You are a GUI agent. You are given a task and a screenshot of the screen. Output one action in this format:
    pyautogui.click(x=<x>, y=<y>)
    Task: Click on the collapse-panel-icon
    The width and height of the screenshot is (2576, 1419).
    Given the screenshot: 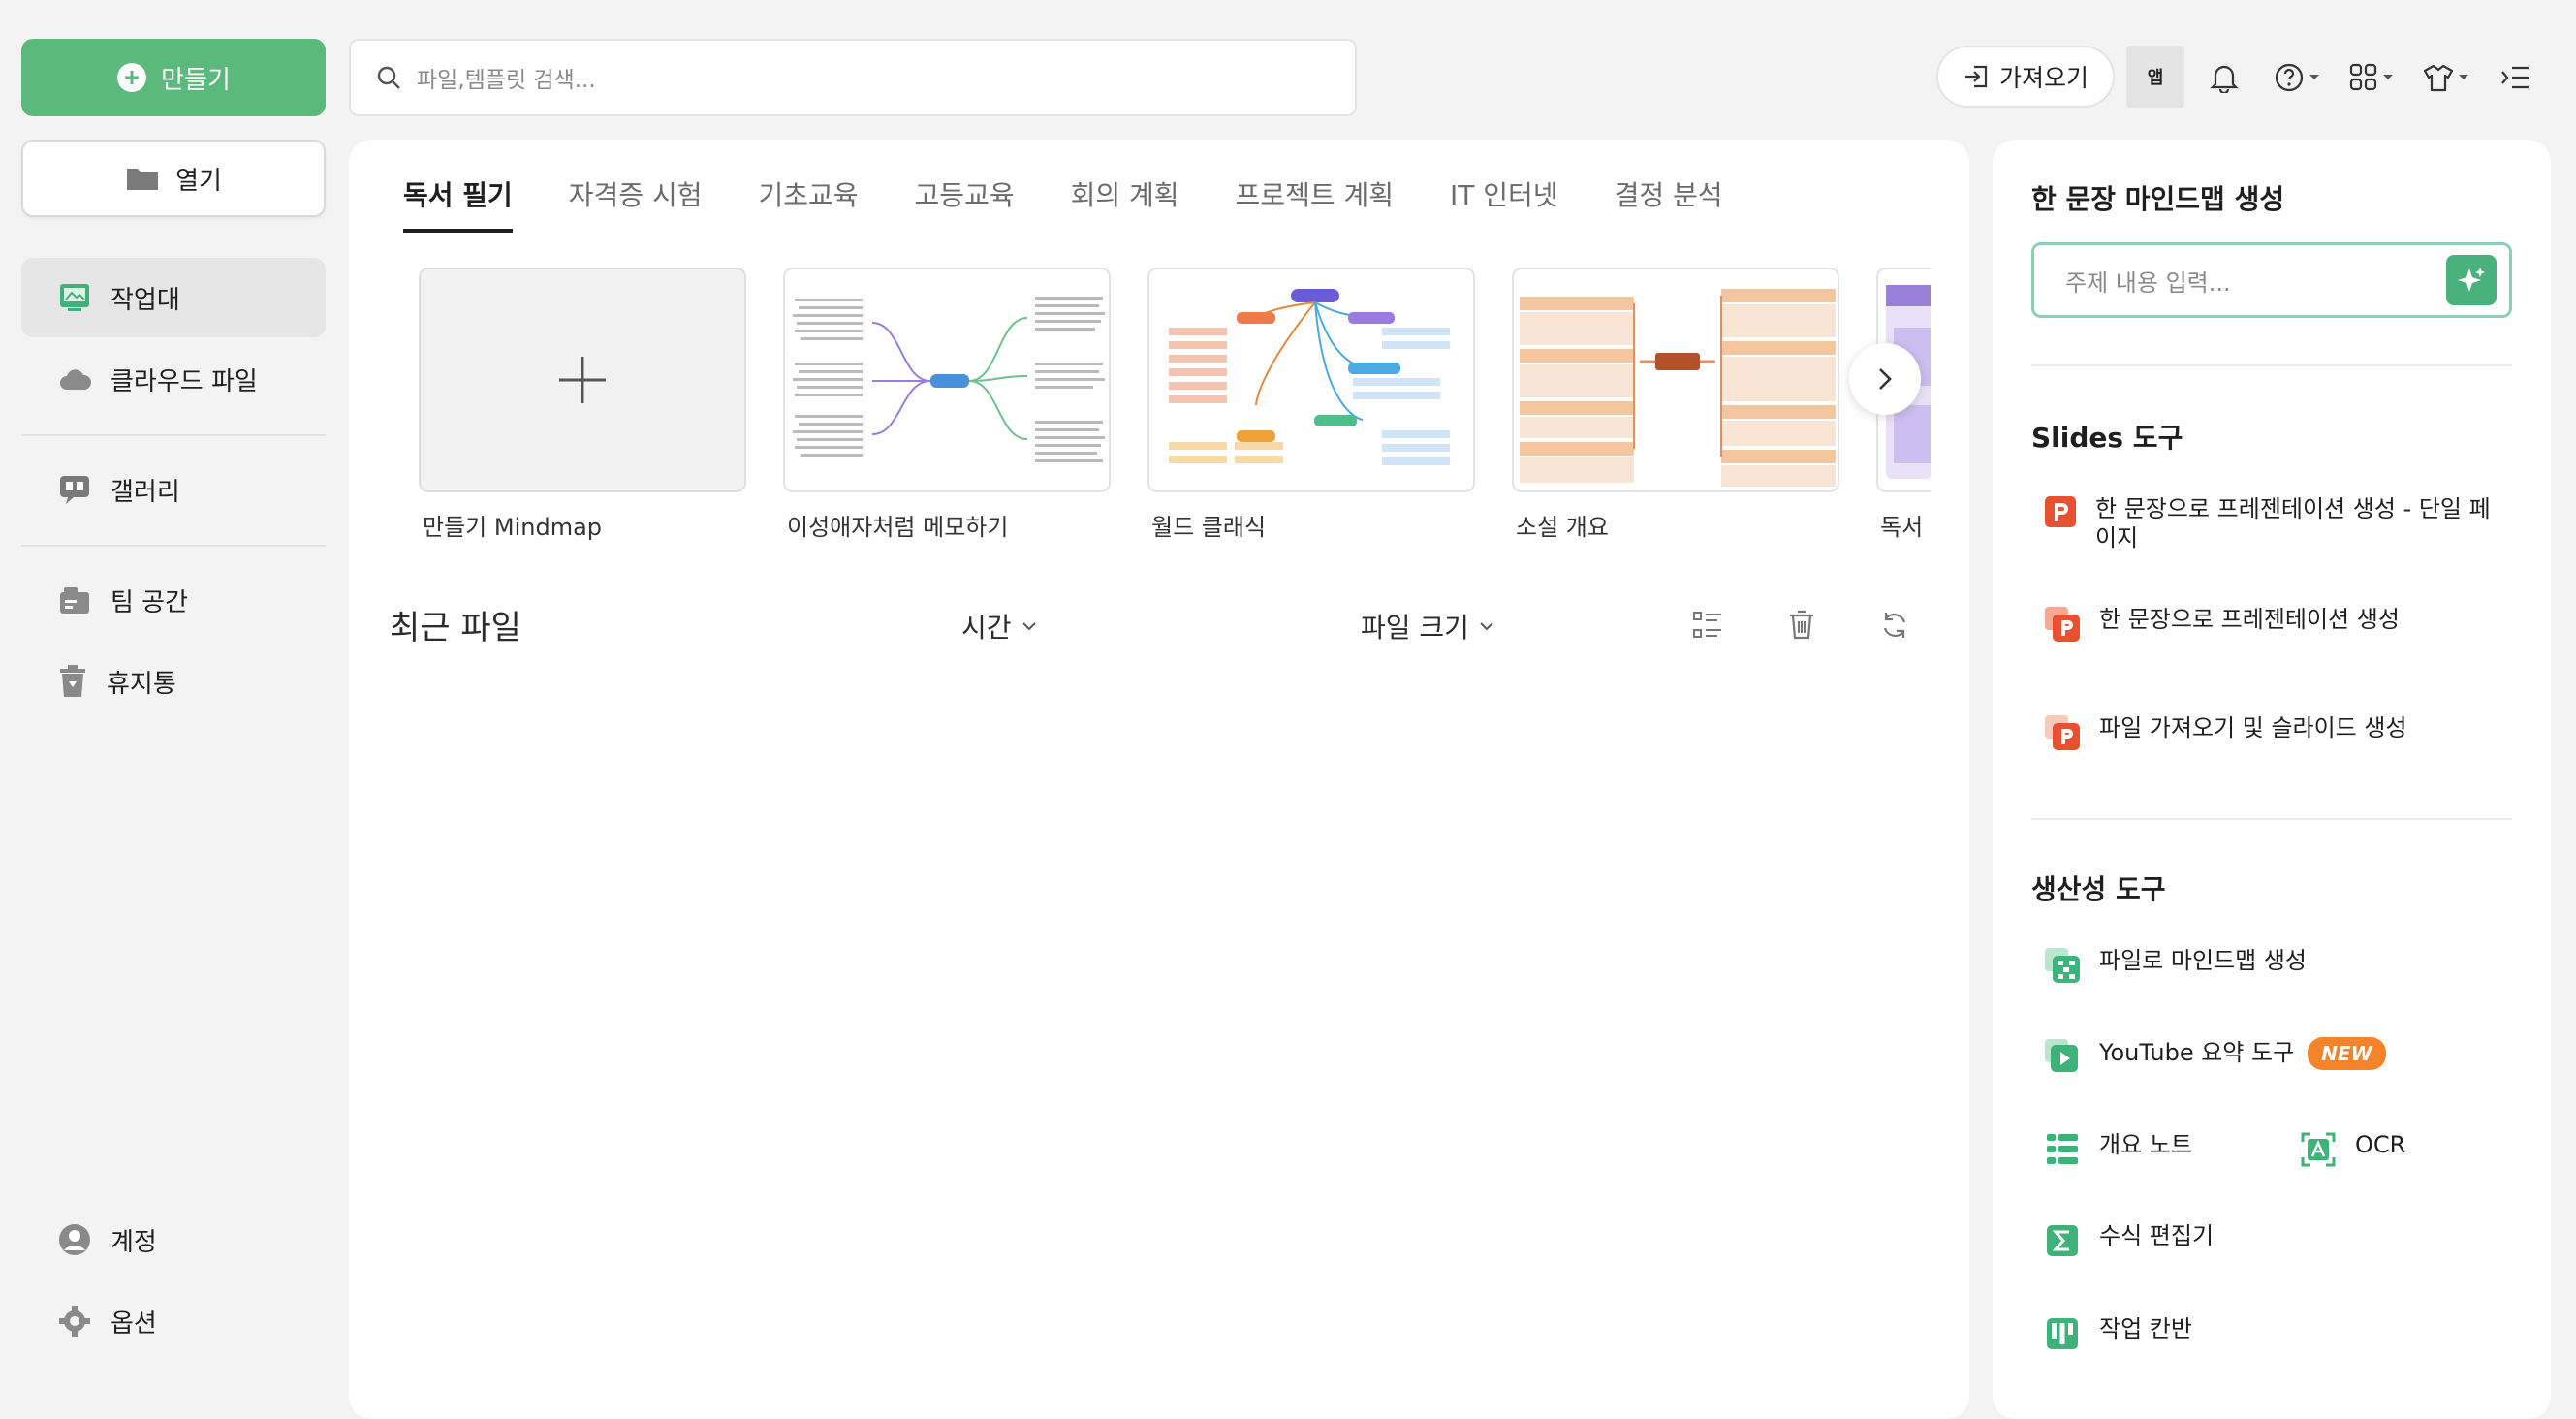 What is the action you would take?
    pyautogui.click(x=2515, y=77)
    